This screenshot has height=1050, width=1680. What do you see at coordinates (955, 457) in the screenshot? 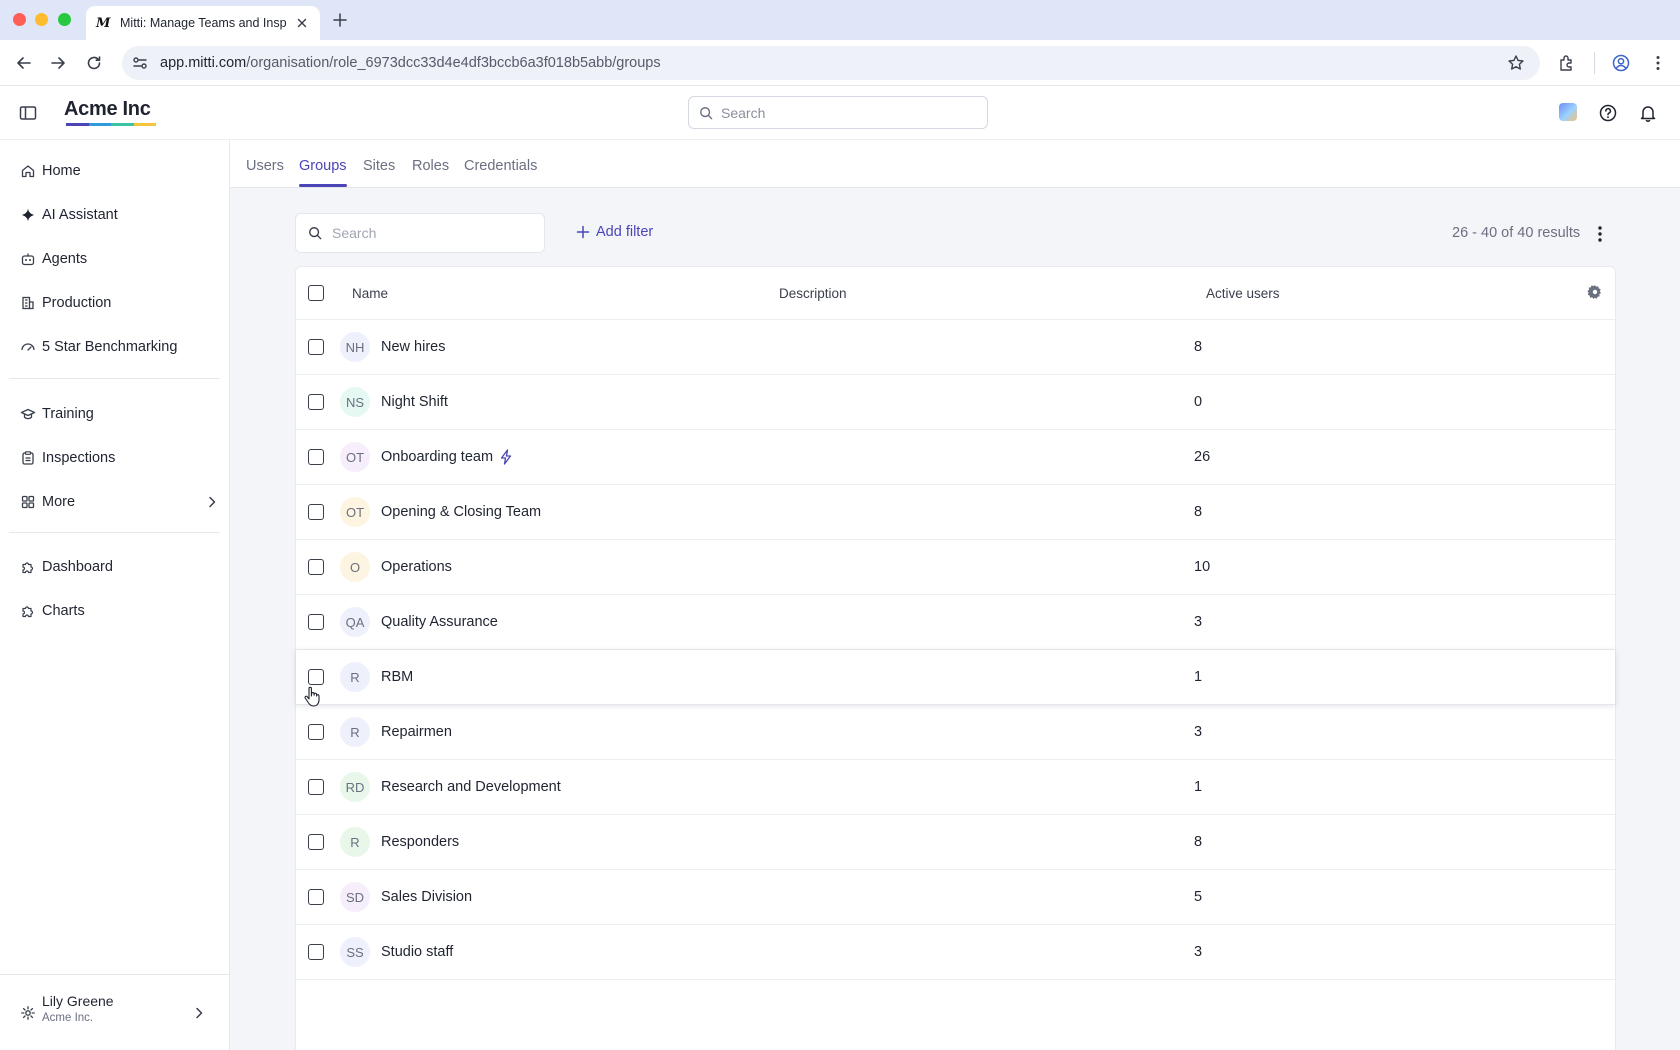
I see `table-row: OT Onboarding team 26` at bounding box center [955, 457].